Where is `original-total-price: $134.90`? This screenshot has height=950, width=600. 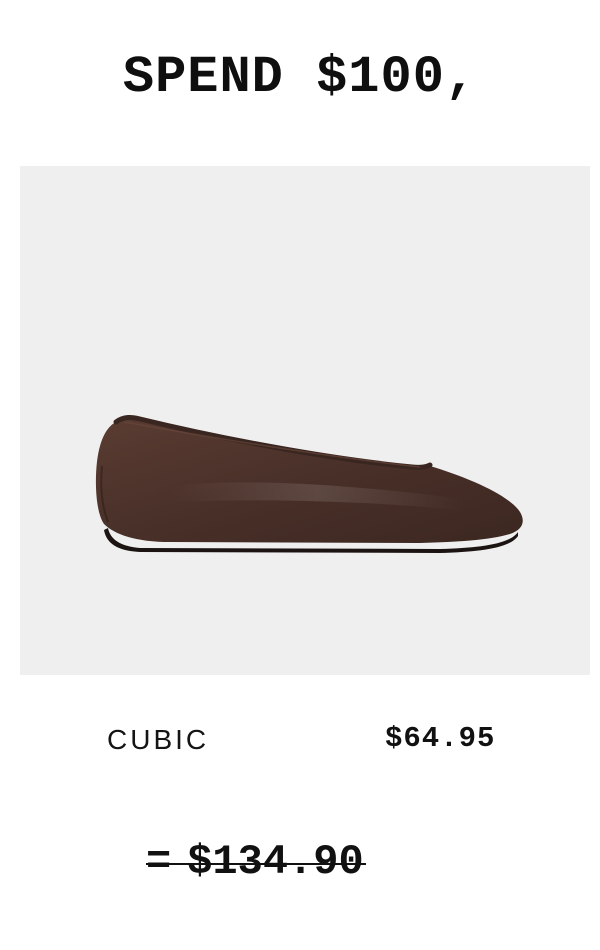
original-total-price: $134.90 is located at coordinates (275, 862).